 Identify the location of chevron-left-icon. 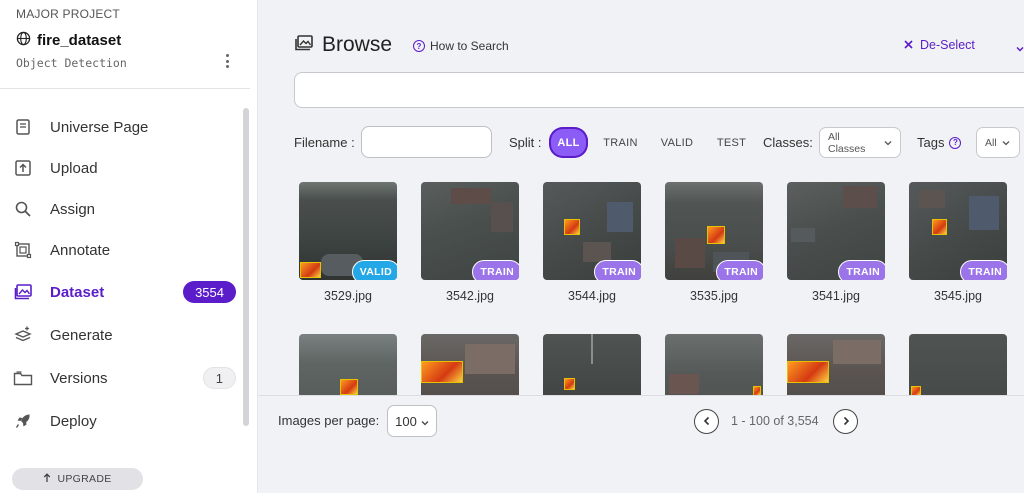
(707, 422).